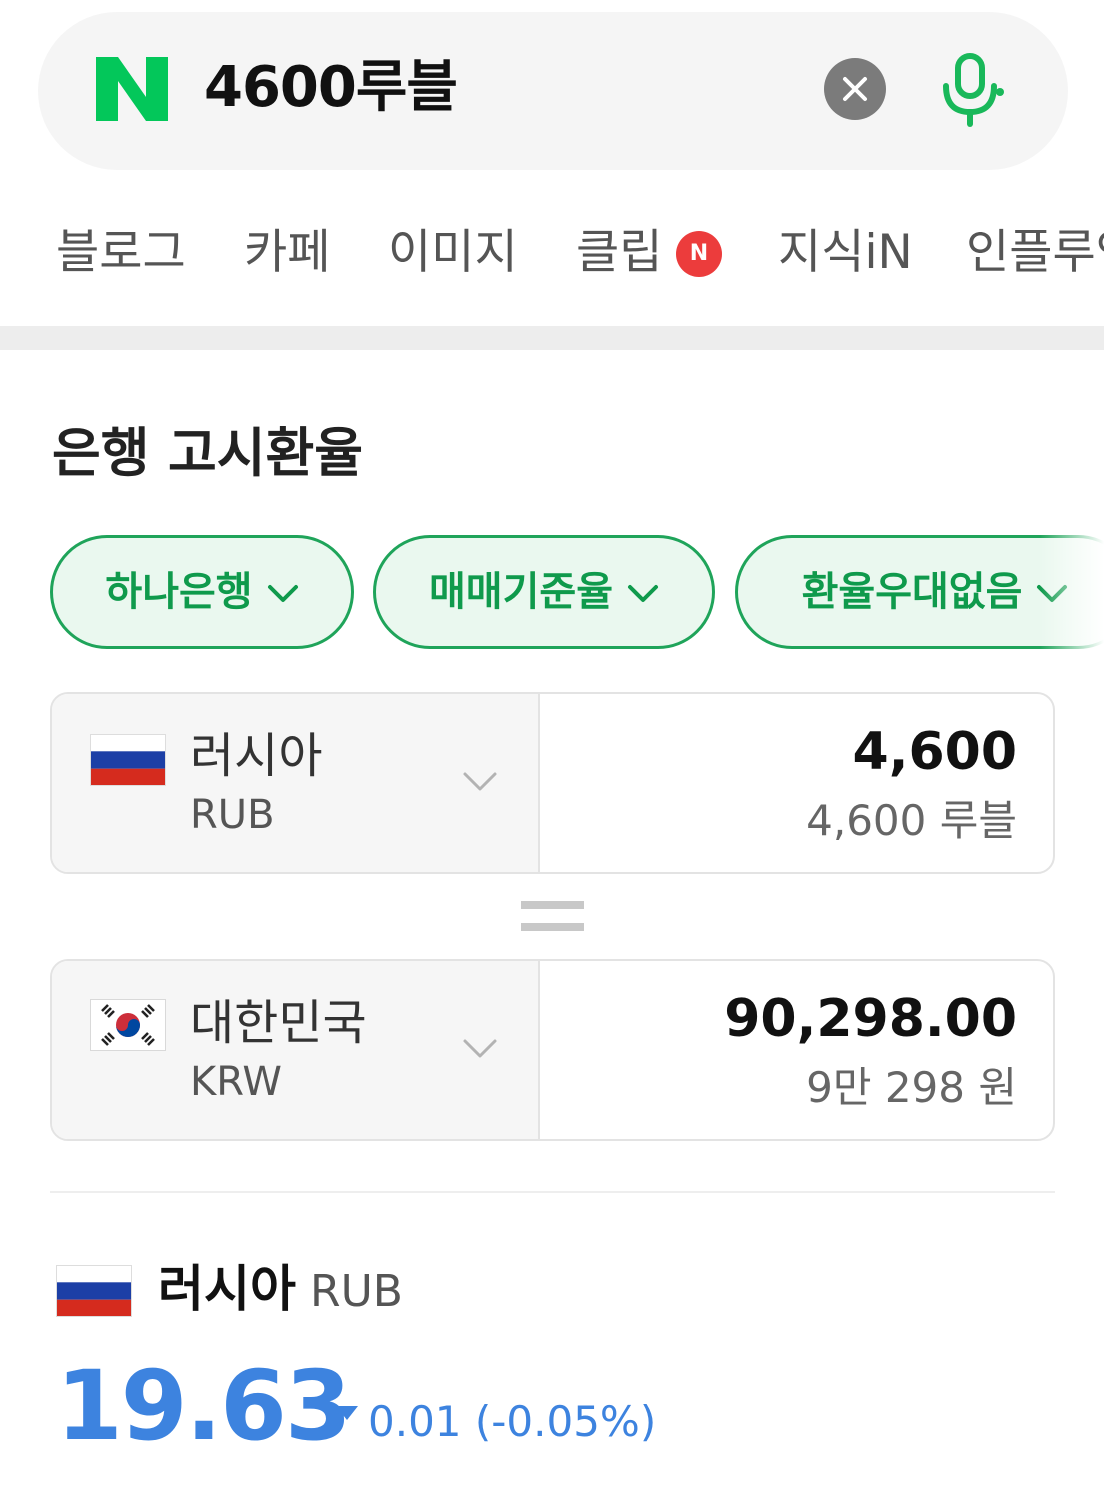 The image size is (1104, 1500). What do you see at coordinates (521, 592) in the screenshot?
I see `chip-label: 매매기준율` at bounding box center [521, 592].